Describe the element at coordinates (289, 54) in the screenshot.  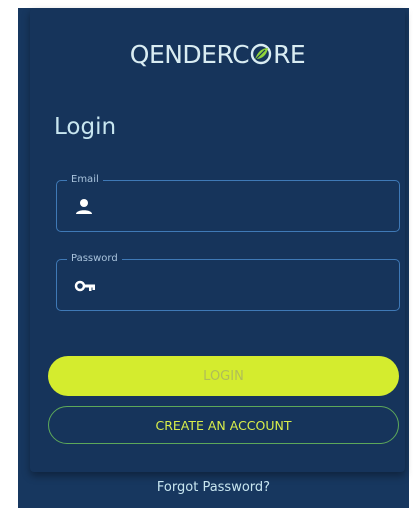
I see `brand-logo-suffix: RE` at that location.